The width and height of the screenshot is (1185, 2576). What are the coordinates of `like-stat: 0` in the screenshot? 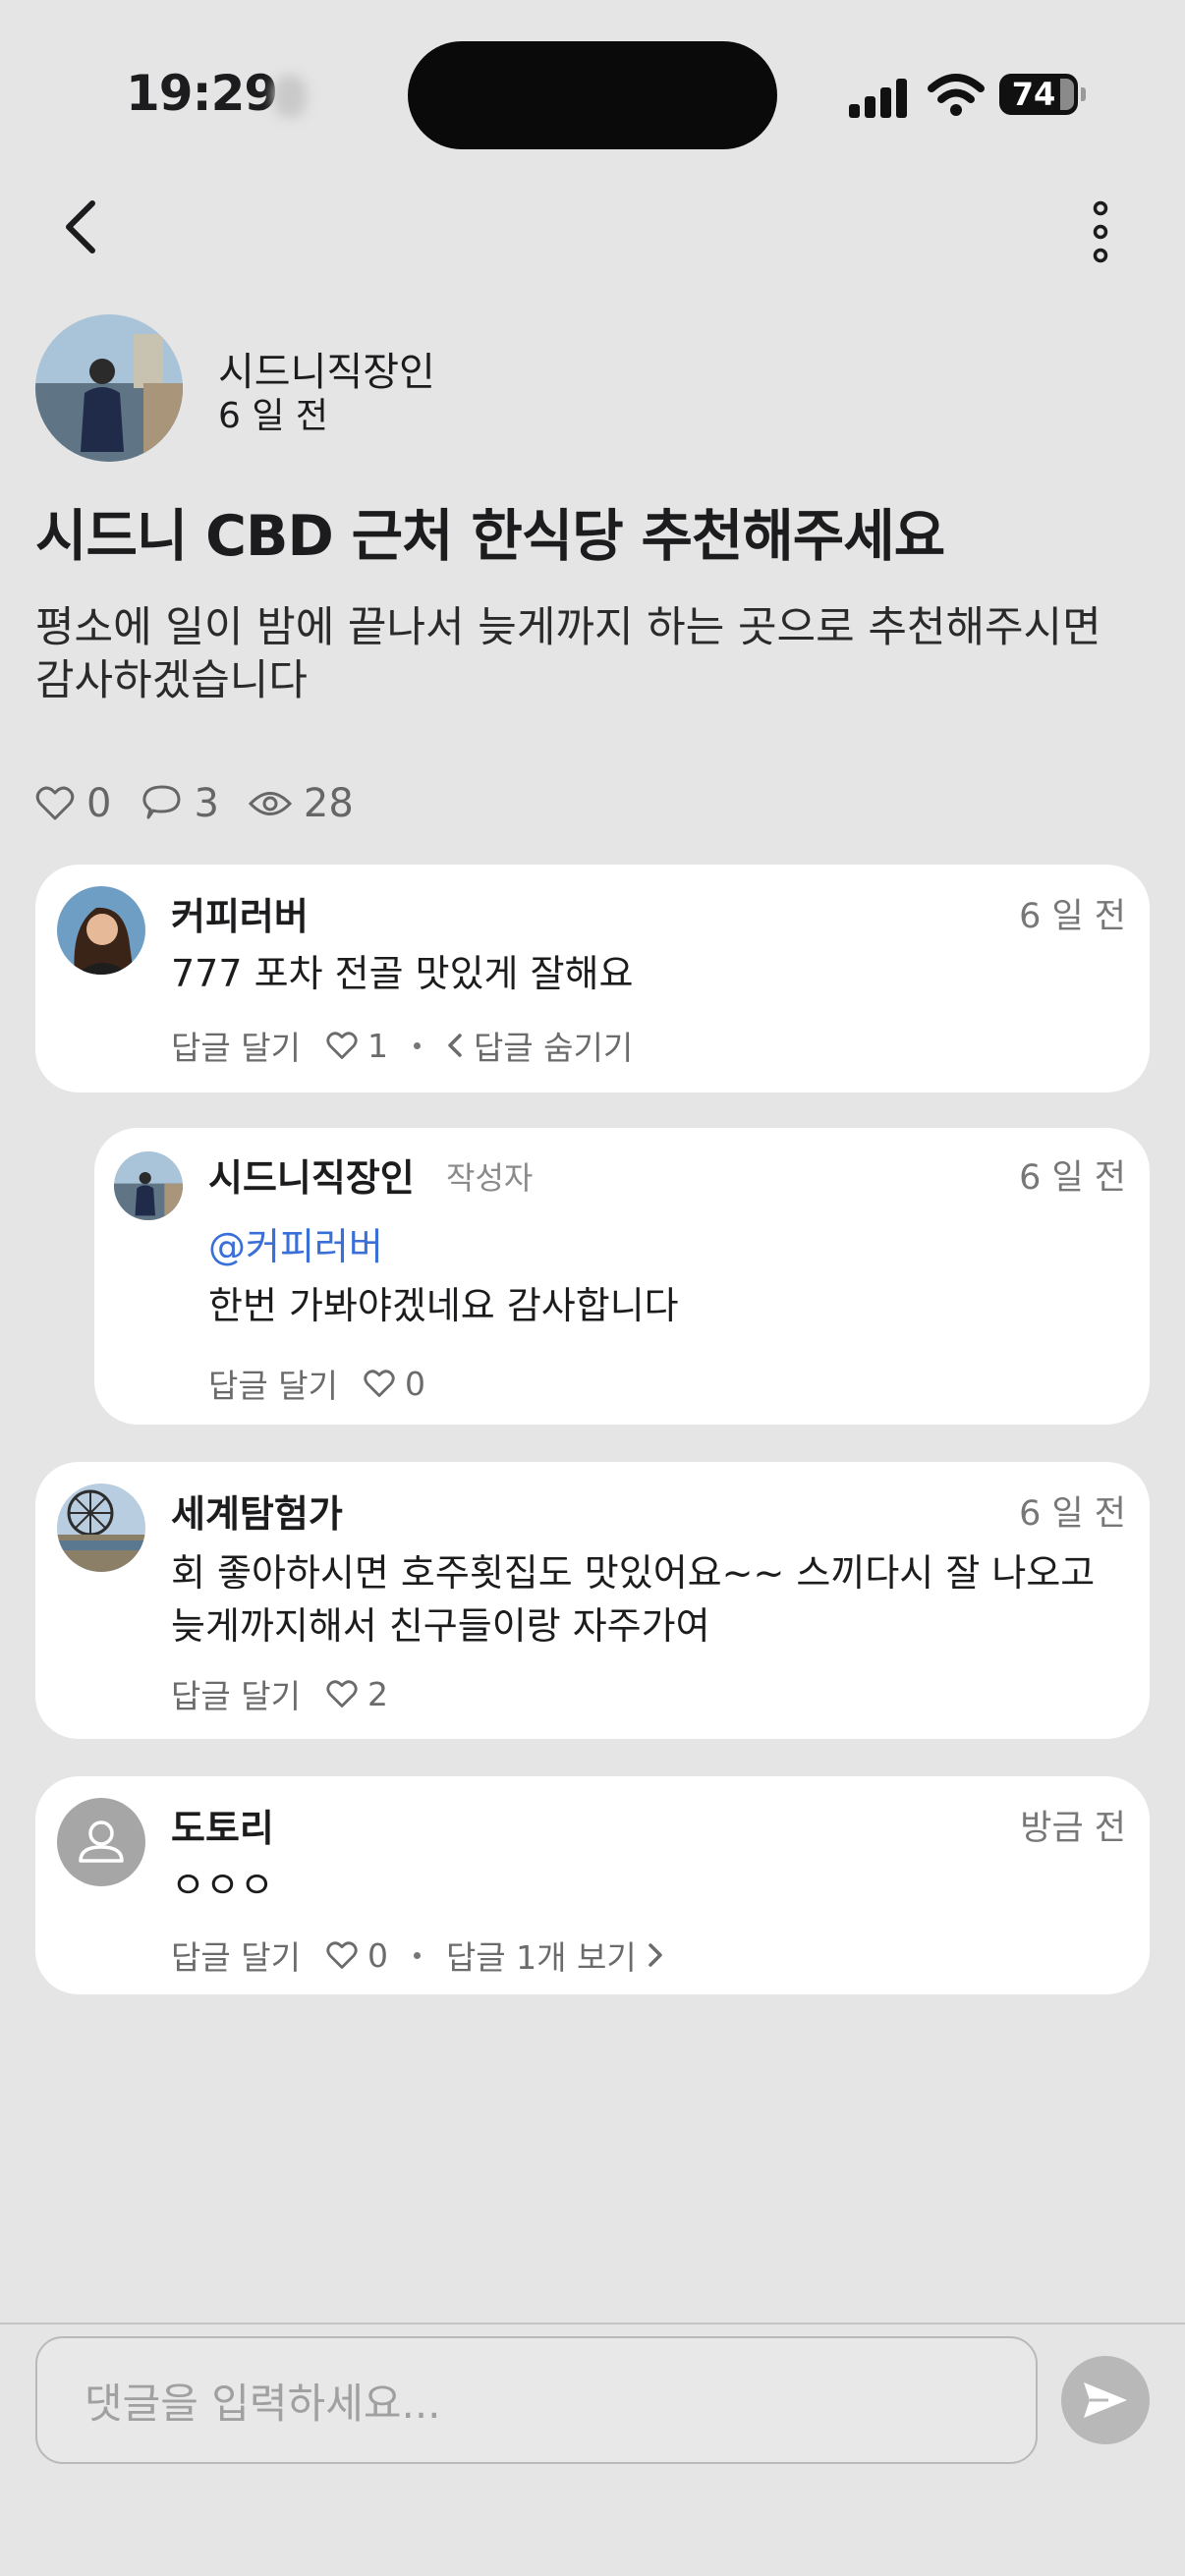 It's located at (73, 803).